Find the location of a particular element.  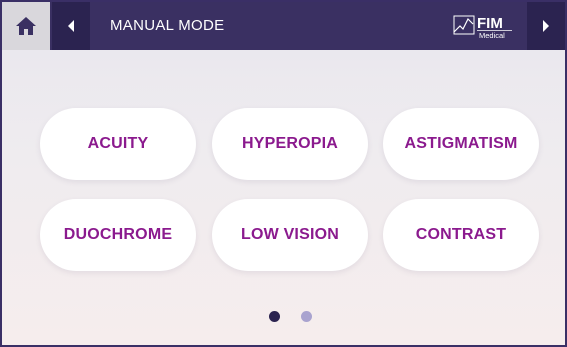

low-vision-button: LOW VISION is located at coordinates (290, 235).